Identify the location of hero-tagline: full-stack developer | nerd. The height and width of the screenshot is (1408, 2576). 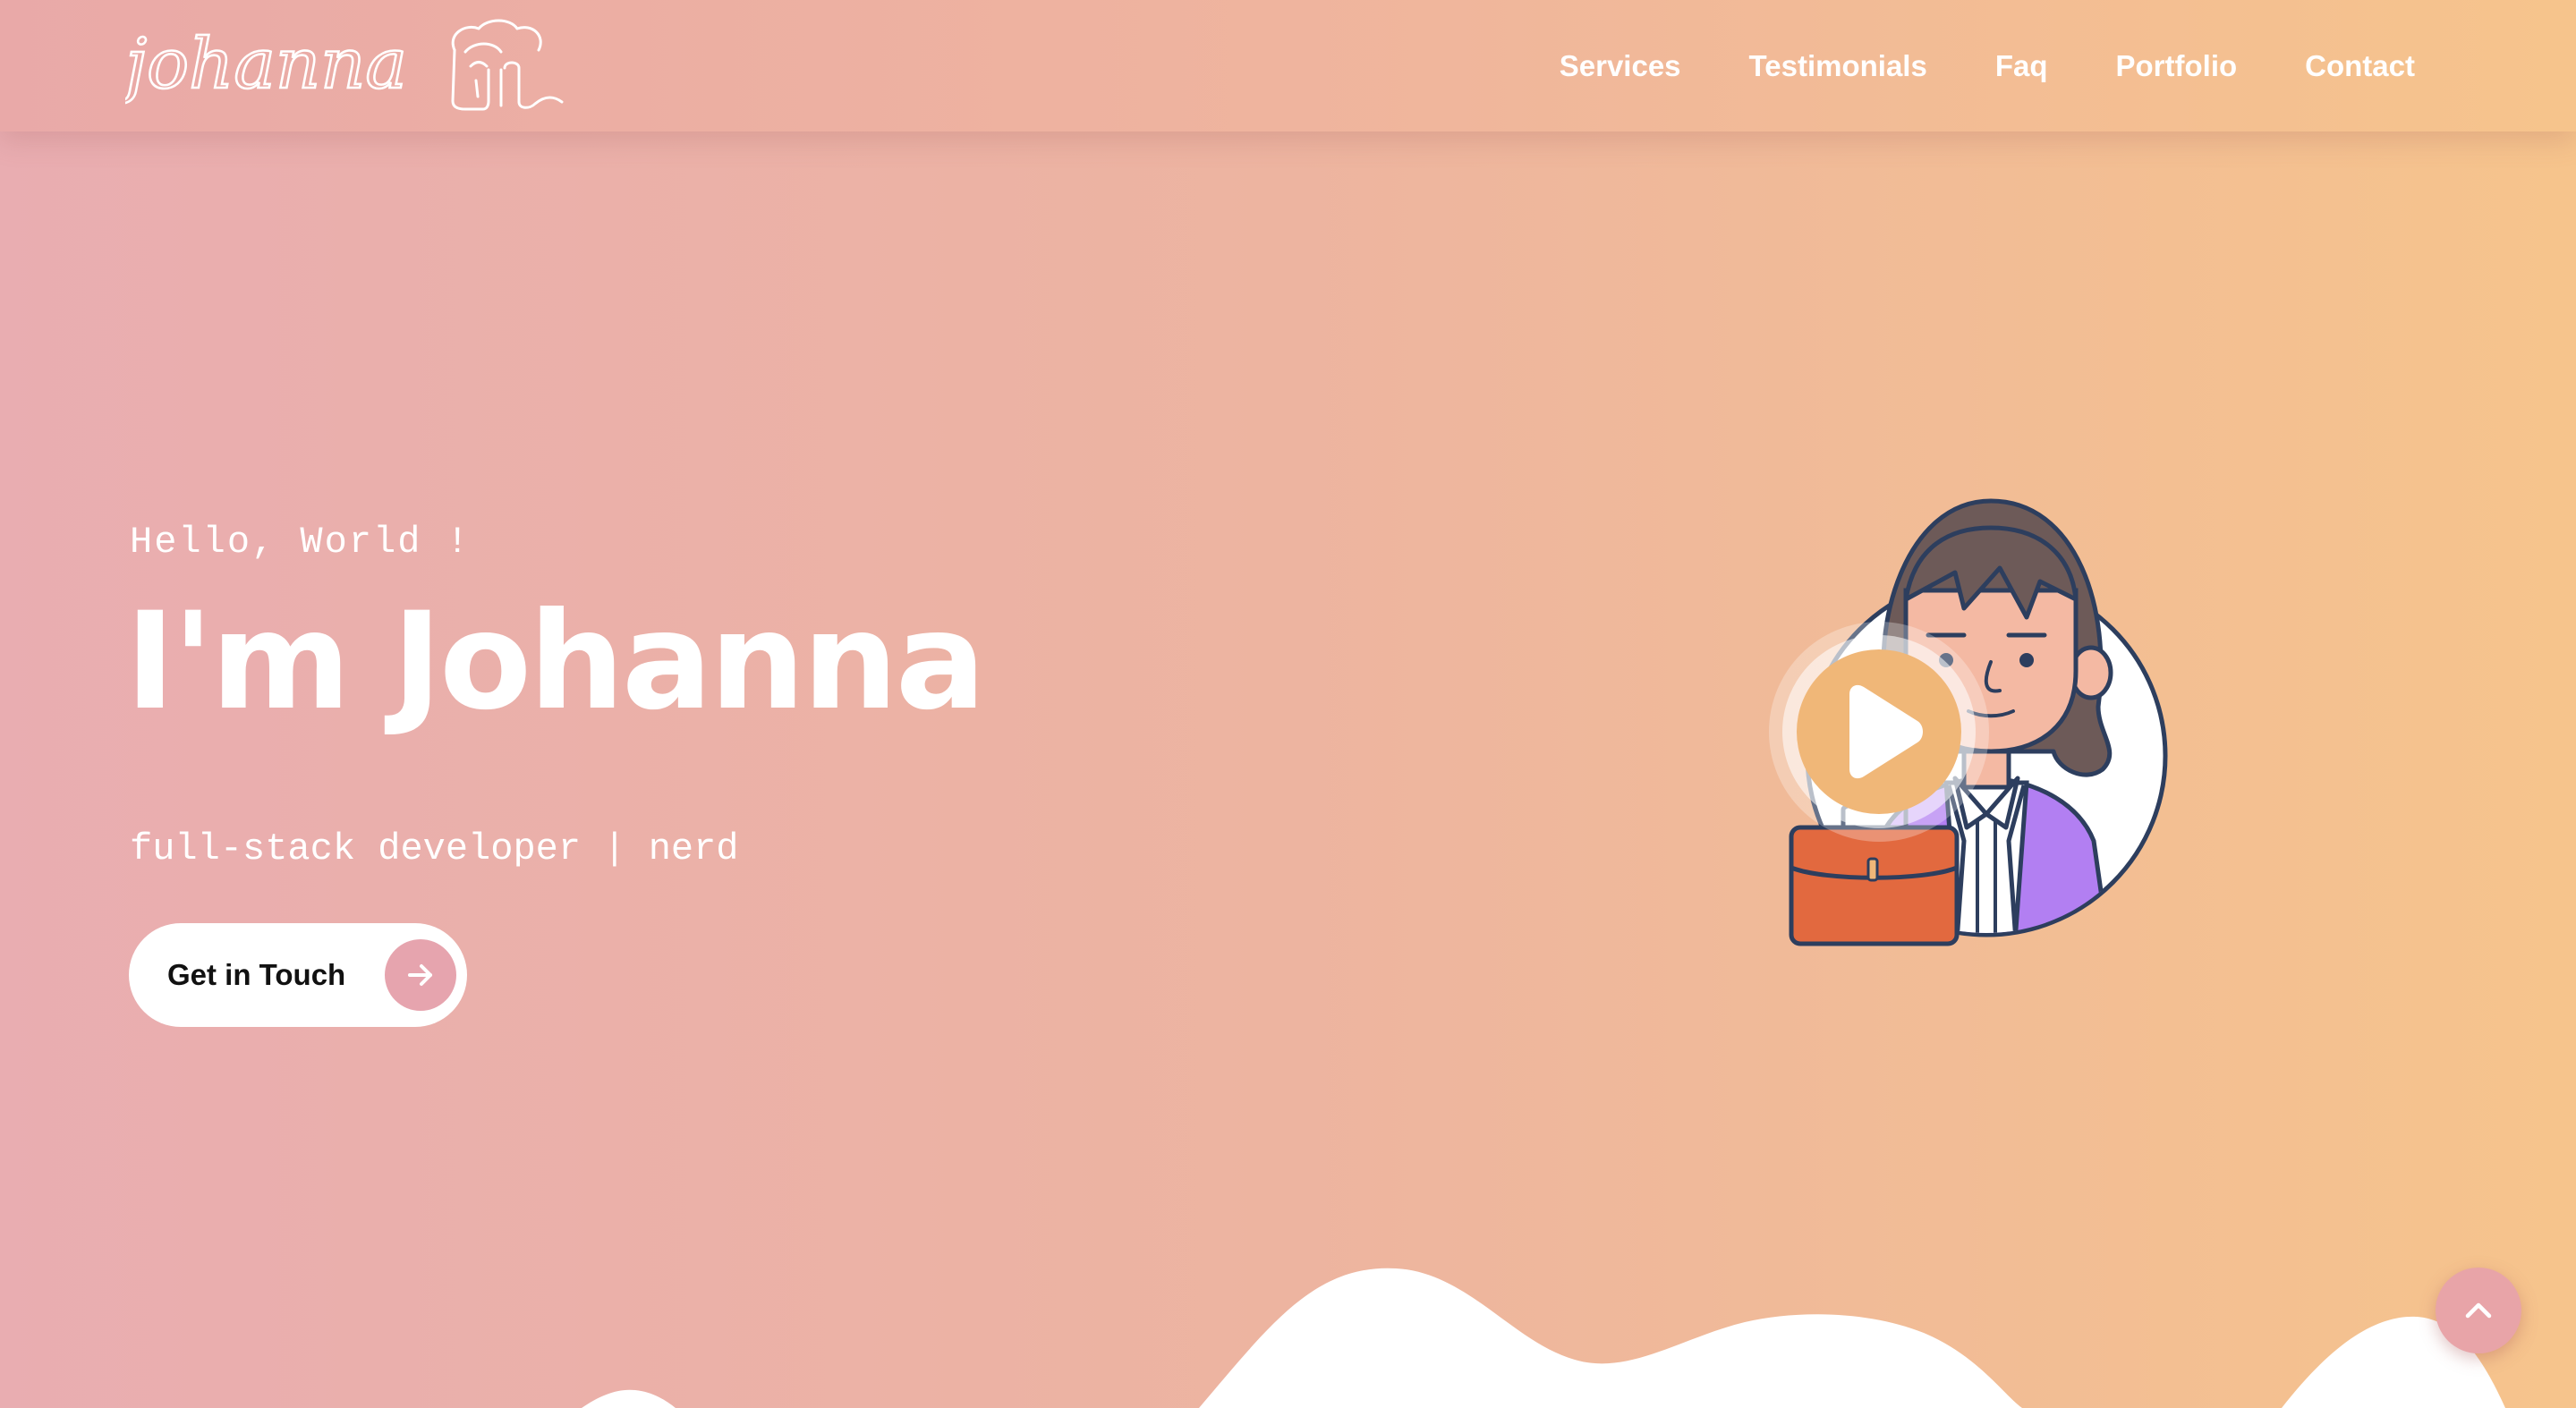
(434, 848).